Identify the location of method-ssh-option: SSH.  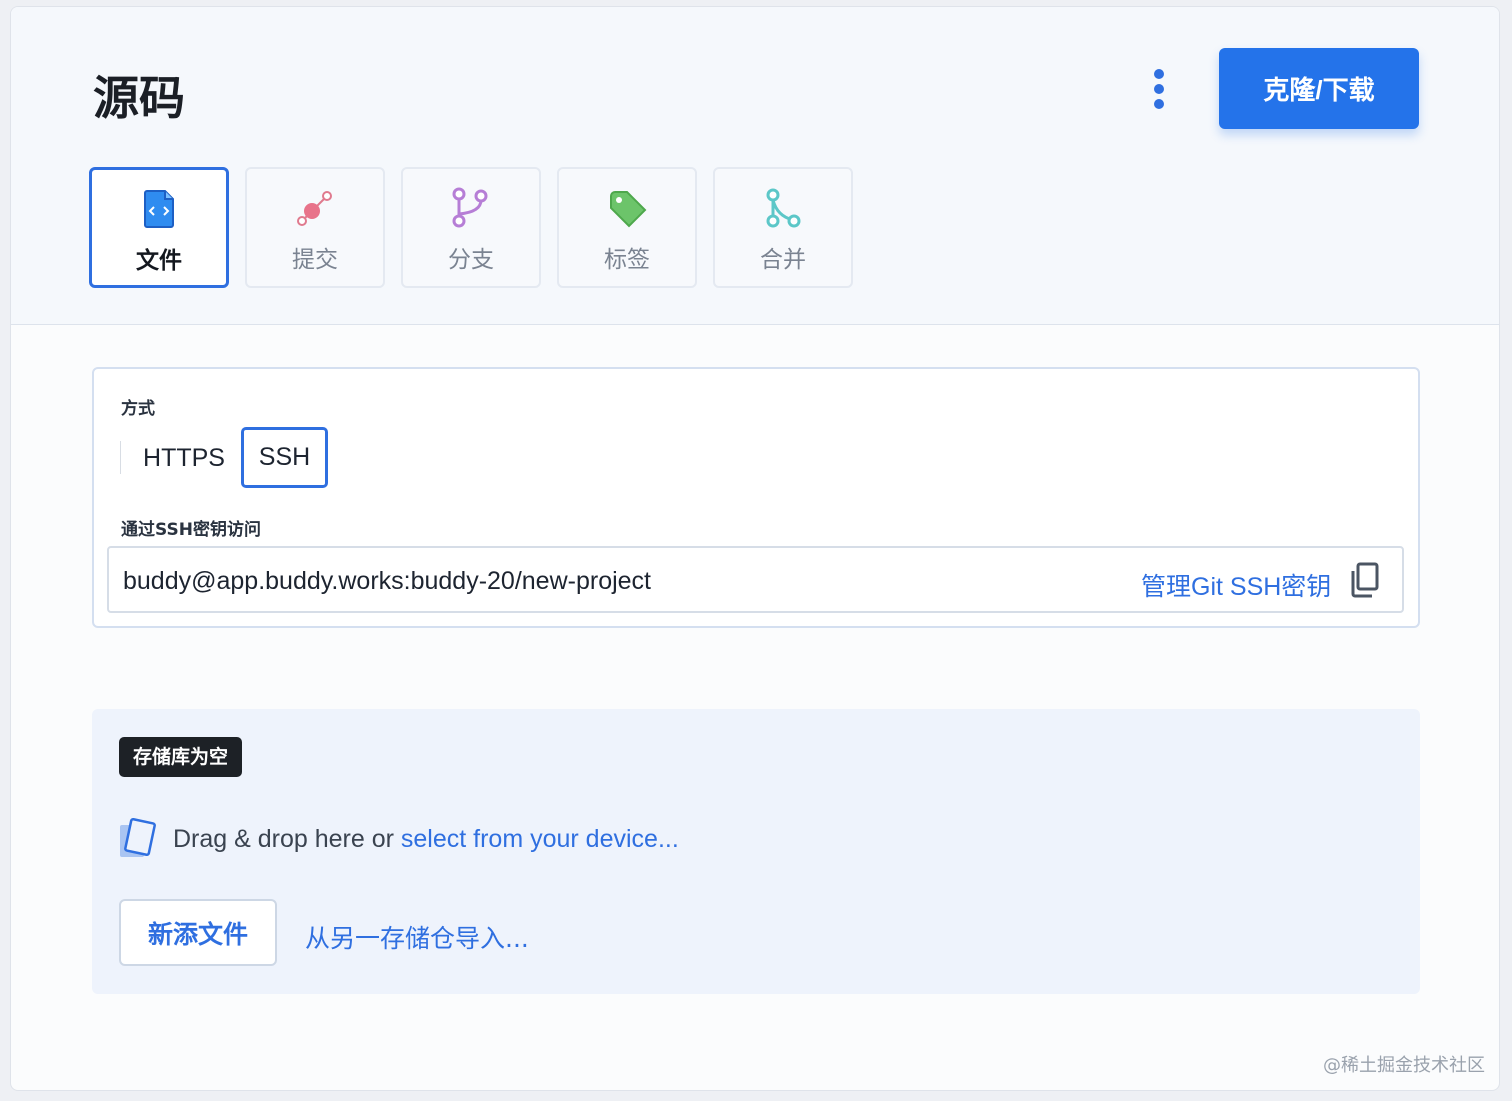
(284, 457).